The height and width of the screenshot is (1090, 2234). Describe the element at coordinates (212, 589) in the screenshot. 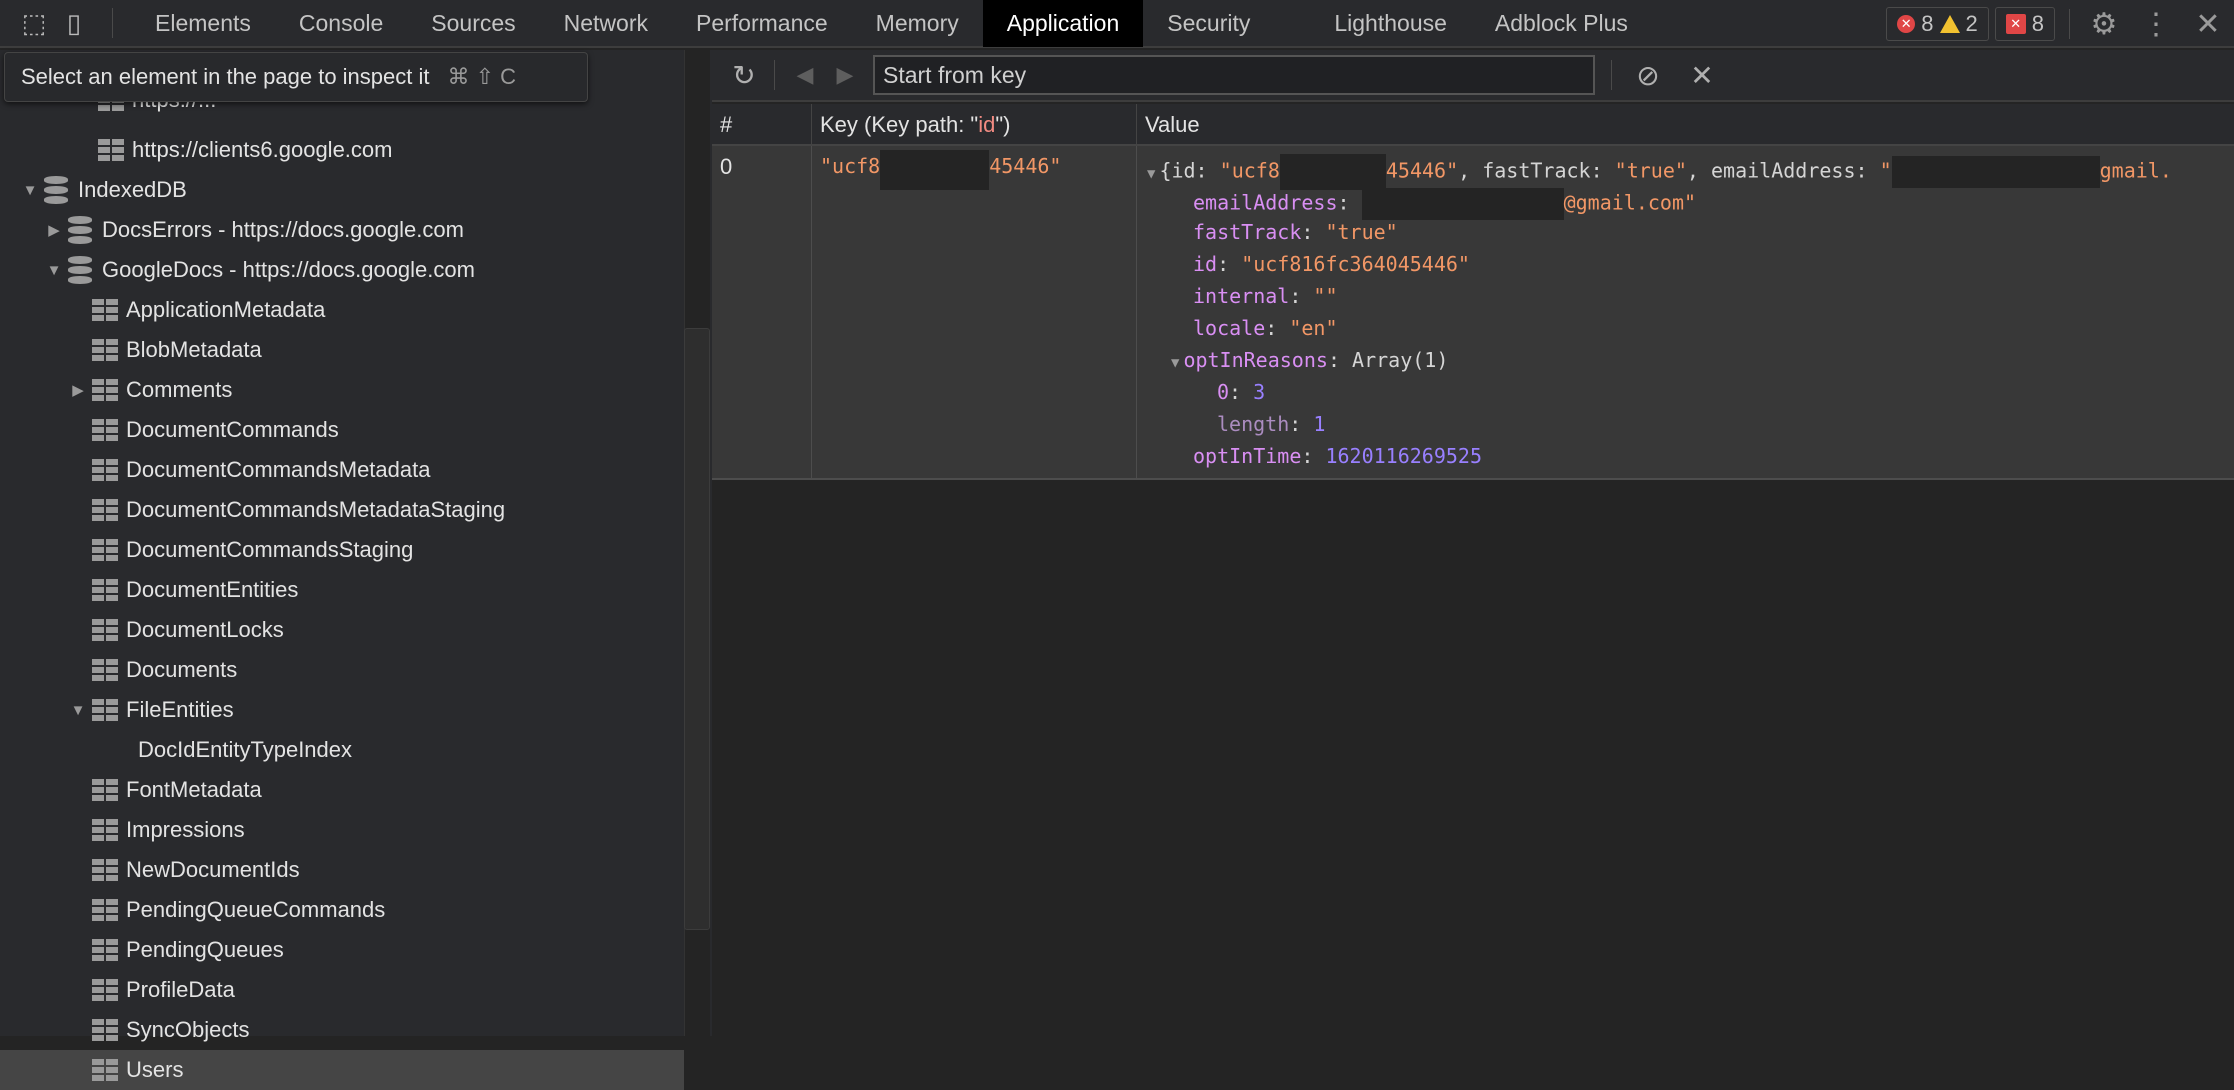

I see `tree-item-label: DocumentEntities` at that location.